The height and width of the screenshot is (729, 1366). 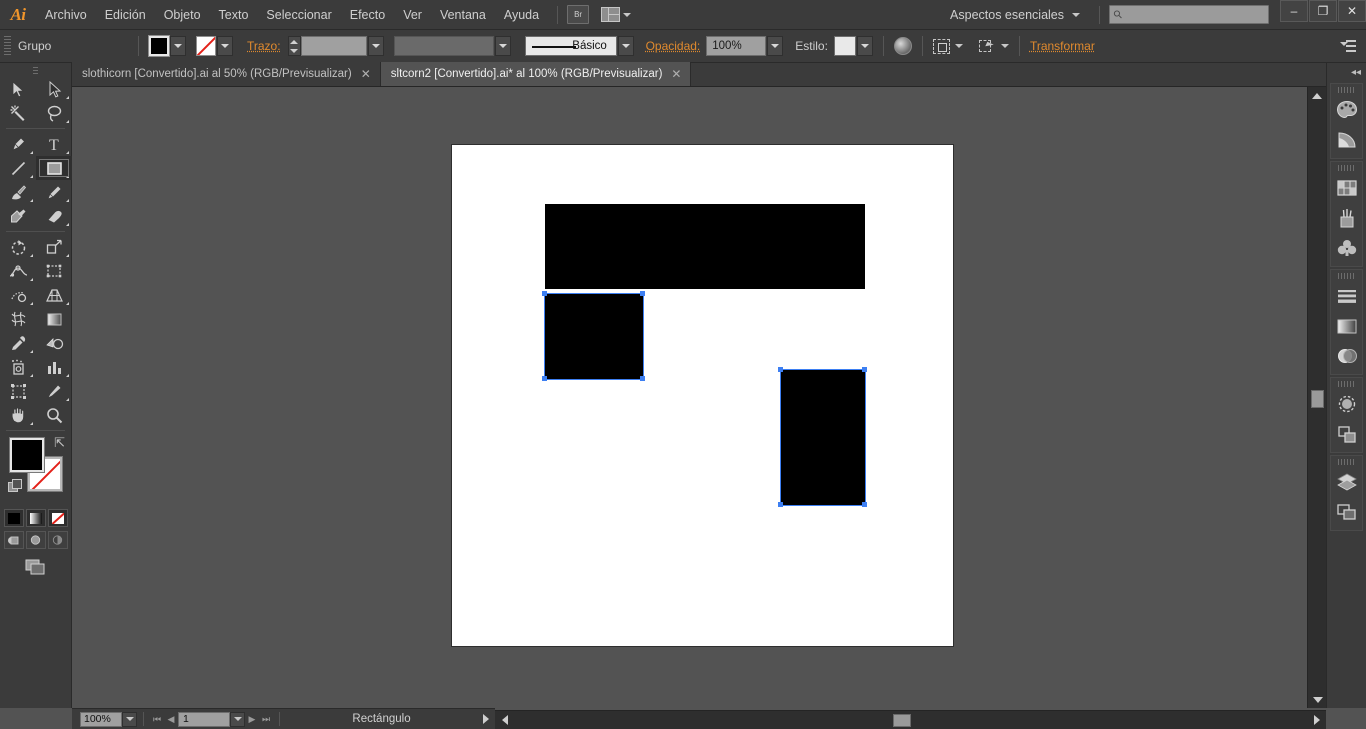 I want to click on previous-page-icon: ◀, so click(x=171, y=719).